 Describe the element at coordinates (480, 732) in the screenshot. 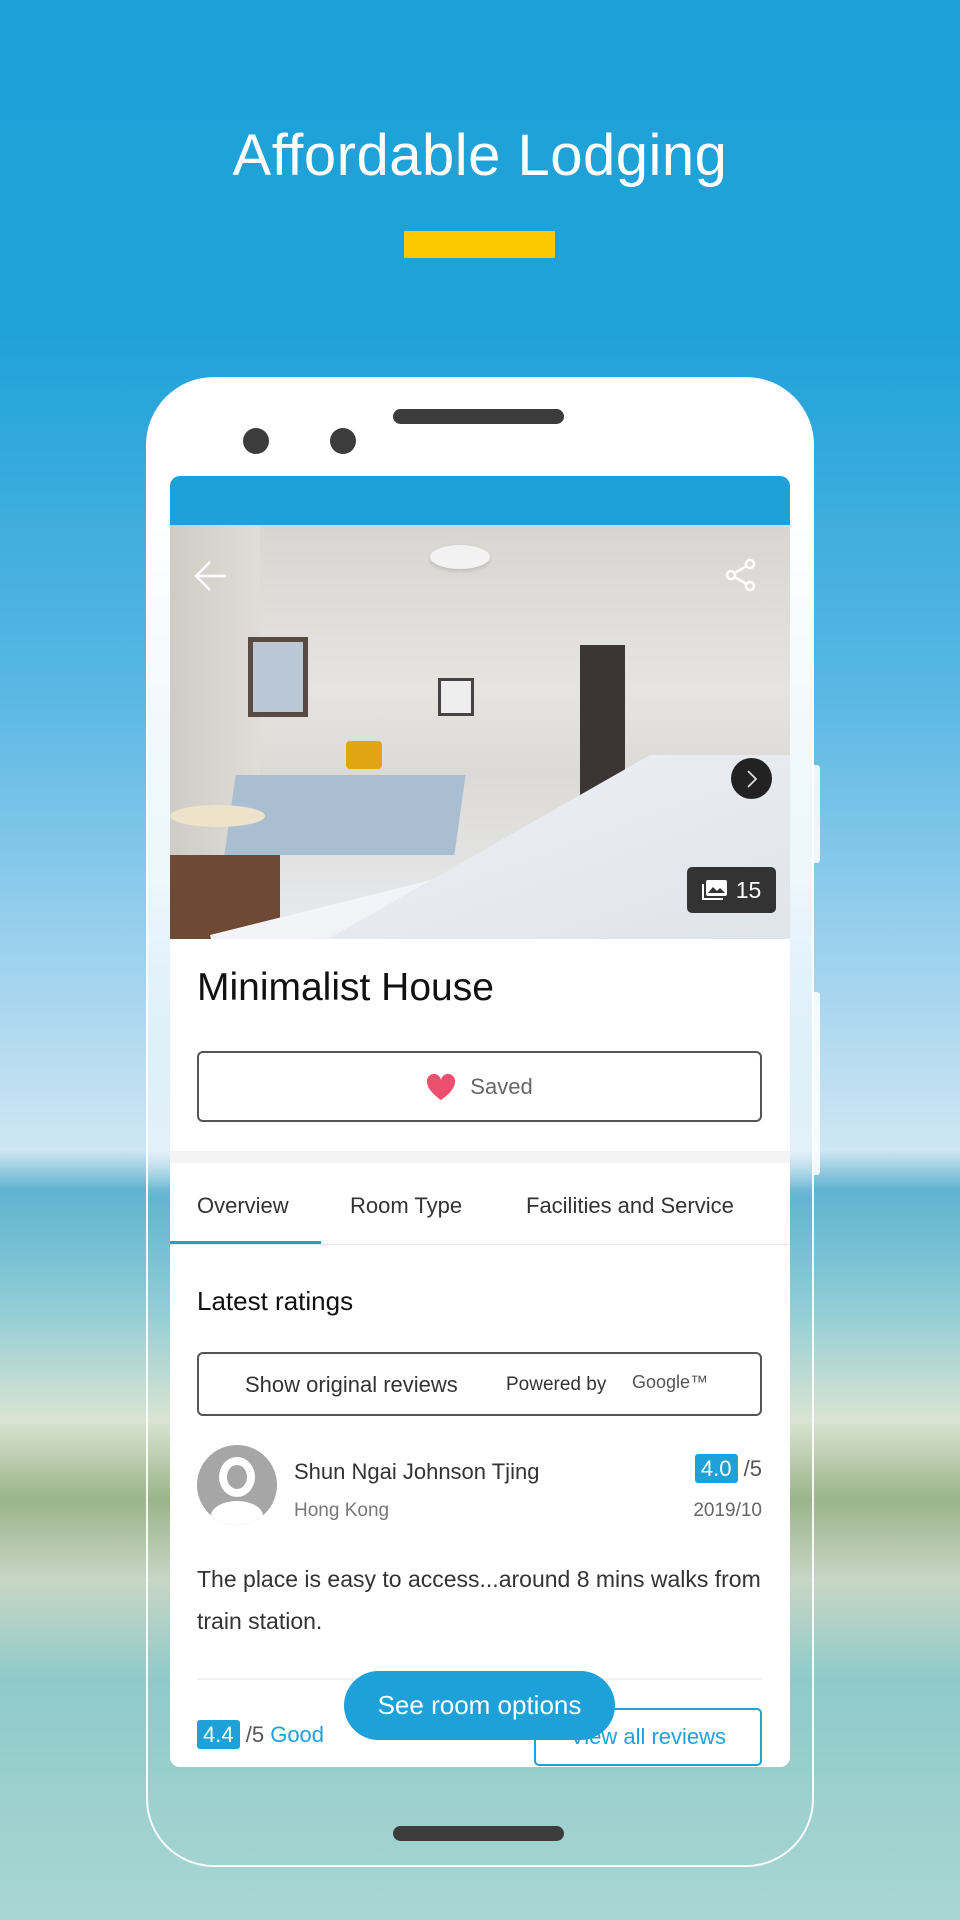

I see `room-photo: 15` at that location.